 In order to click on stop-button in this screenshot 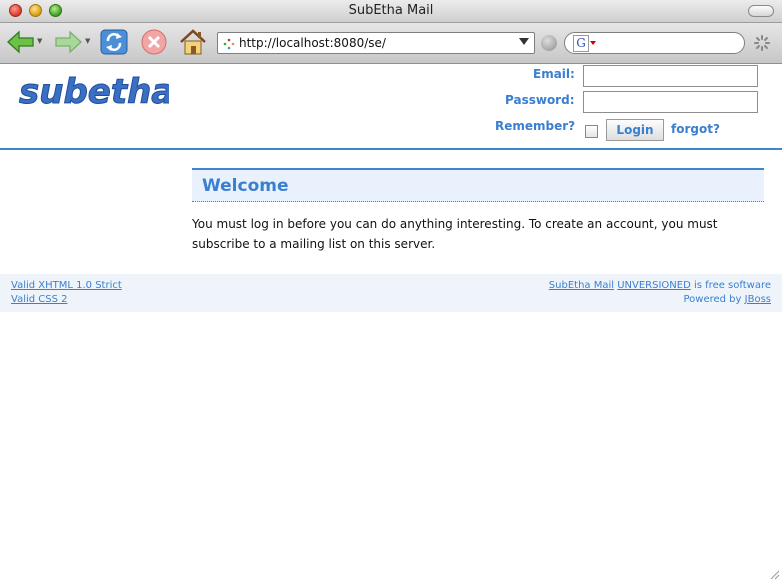, I will do `click(154, 42)`.